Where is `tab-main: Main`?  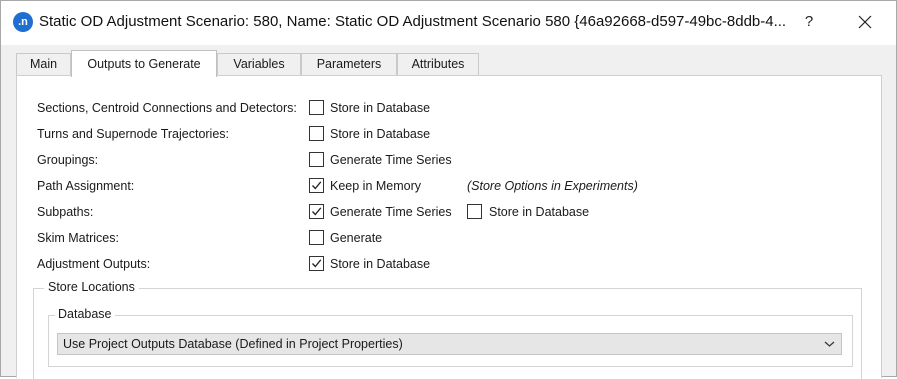 tab-main: Main is located at coordinates (43, 64).